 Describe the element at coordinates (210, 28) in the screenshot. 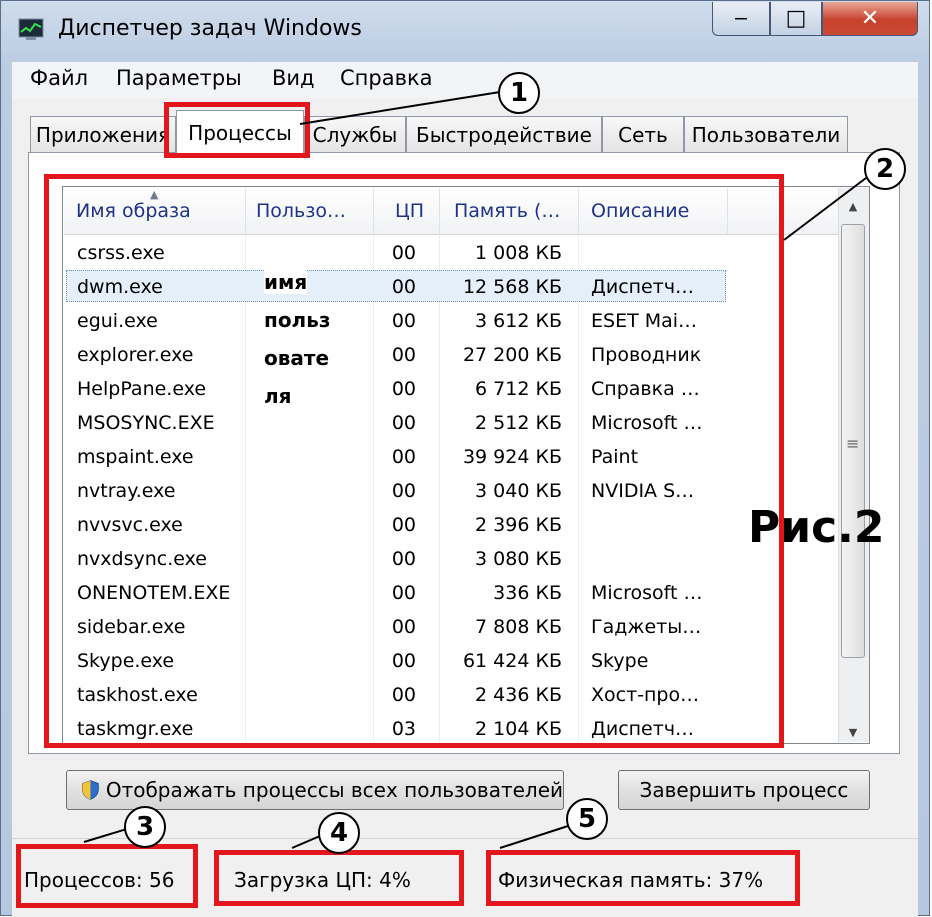

I see `window-title: Диспетчер задач Windows` at that location.